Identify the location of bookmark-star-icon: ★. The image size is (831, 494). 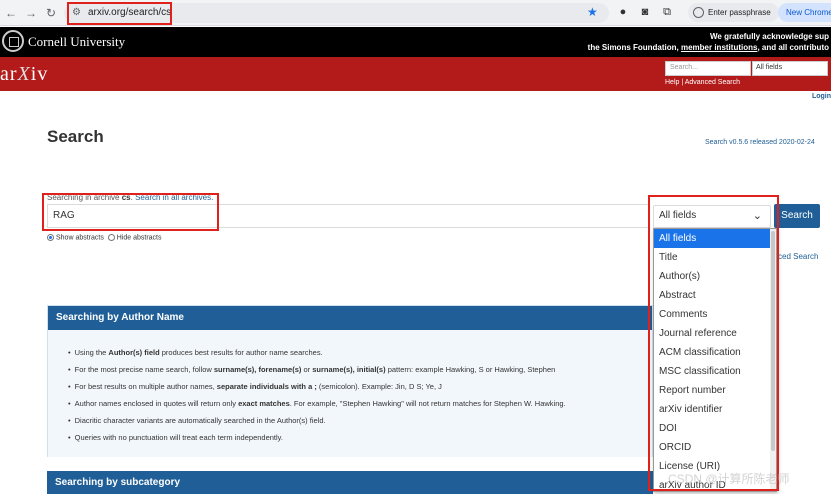
(592, 12).